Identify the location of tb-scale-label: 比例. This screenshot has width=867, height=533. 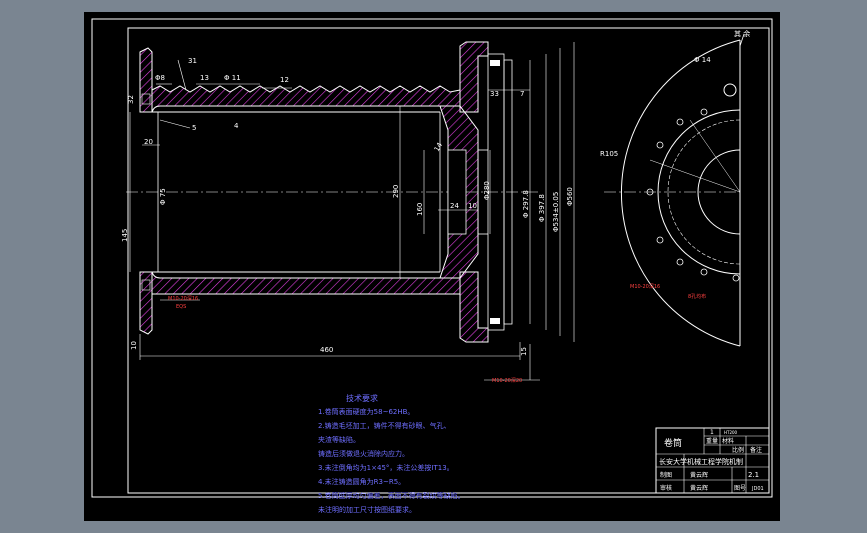
(738, 450).